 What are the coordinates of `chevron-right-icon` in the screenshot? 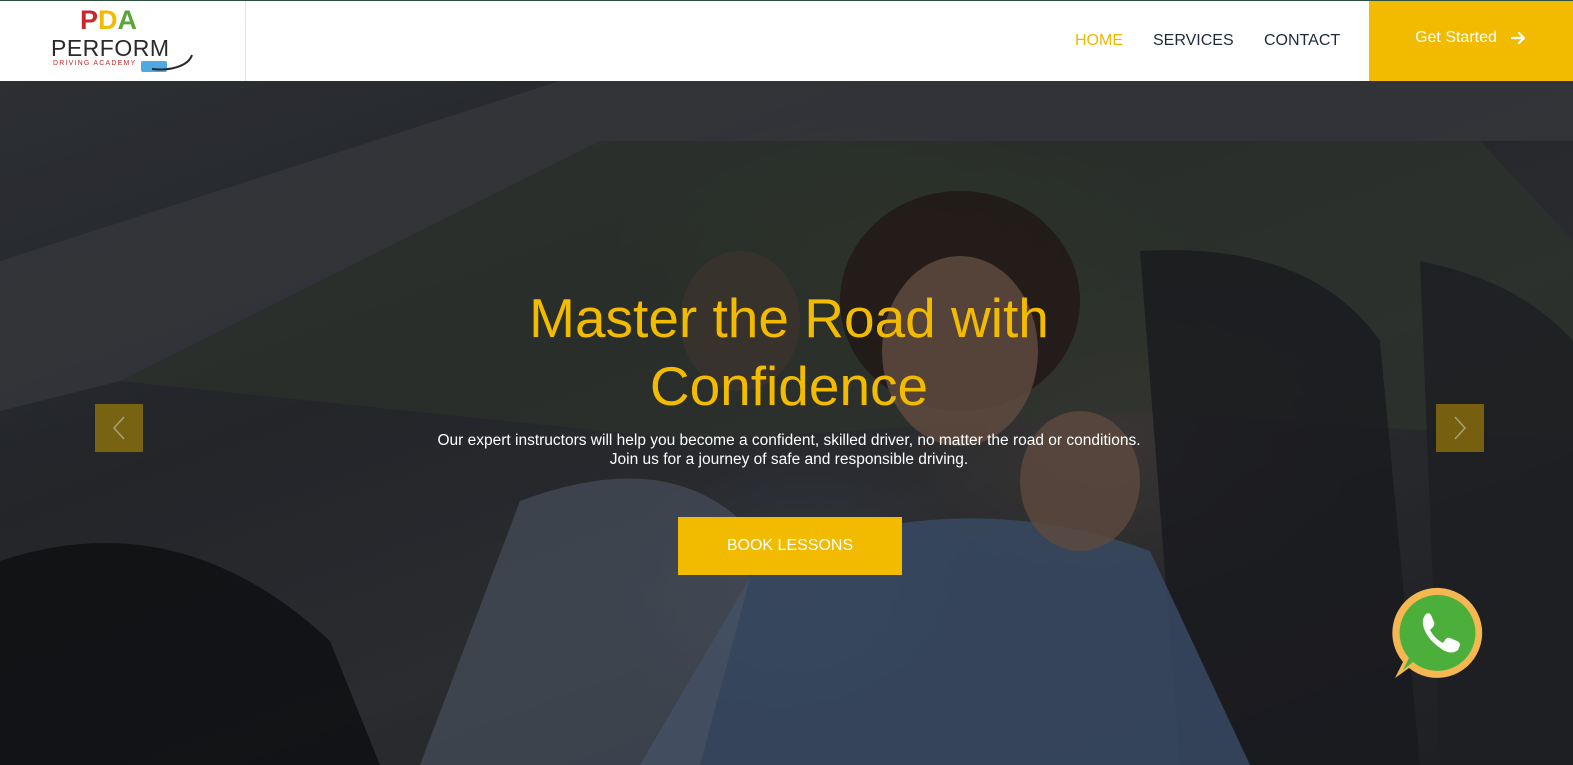 It's located at (1460, 428).